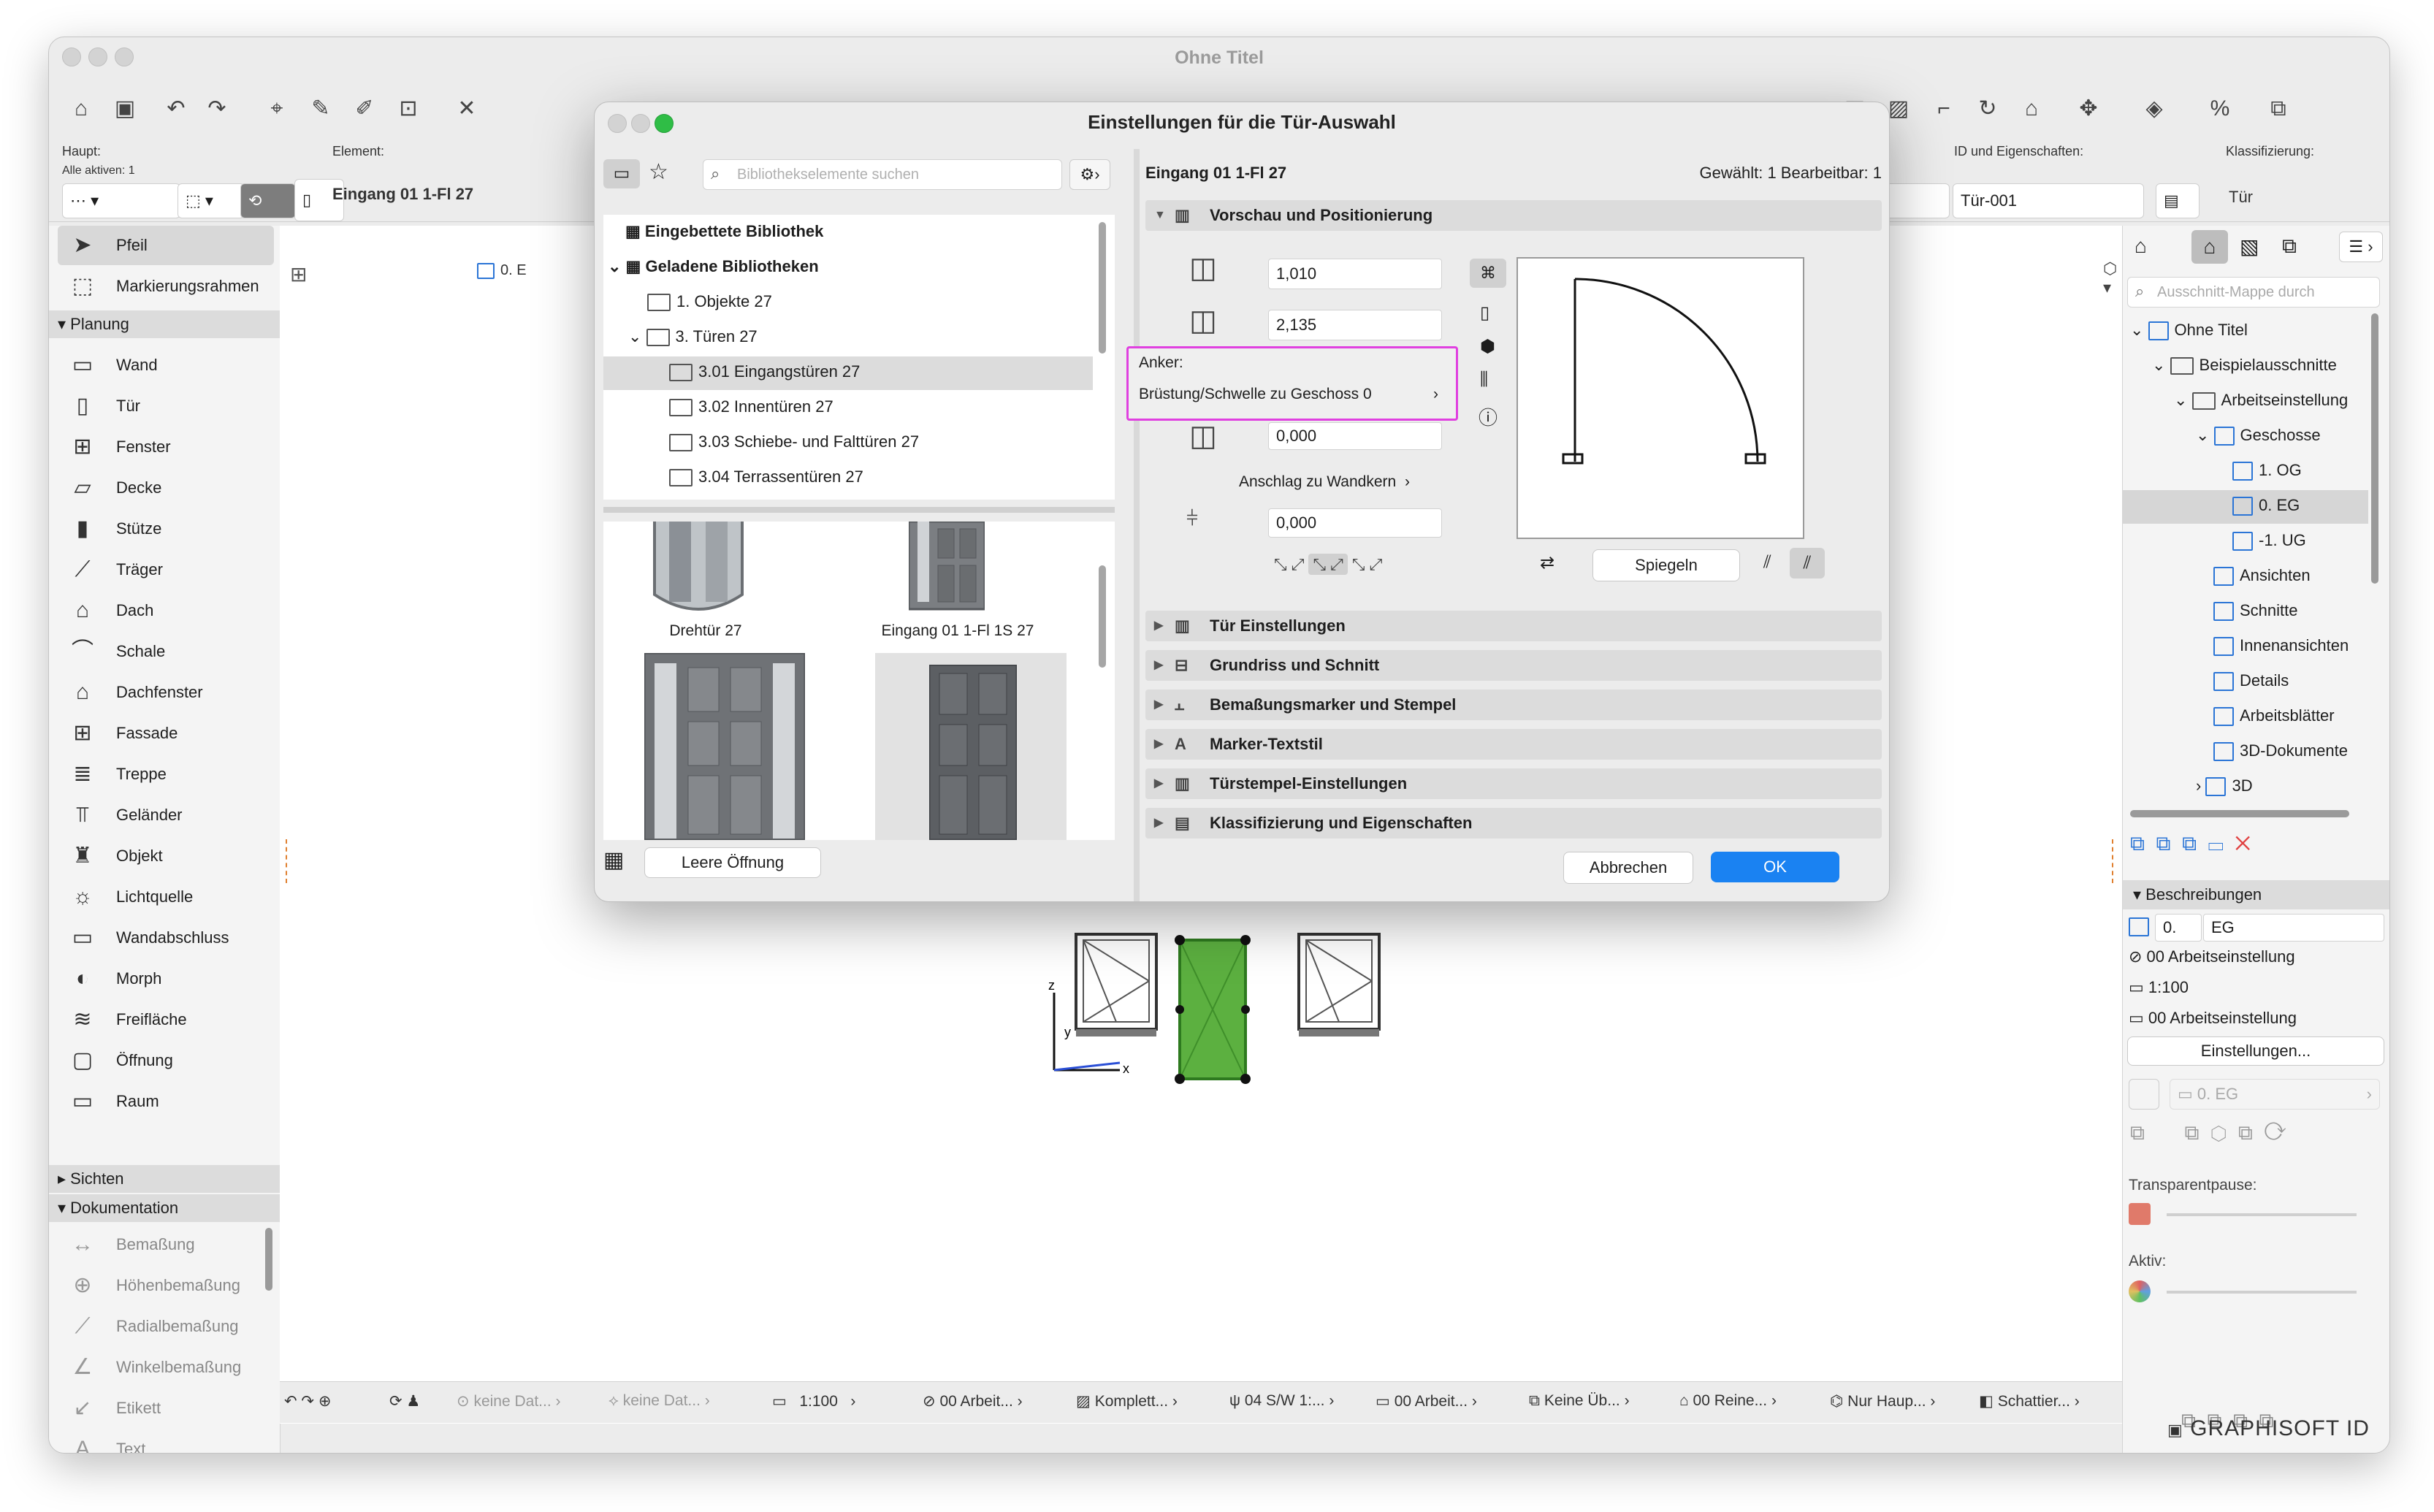  Describe the element at coordinates (1339, 984) in the screenshot. I see `window-right` at that location.